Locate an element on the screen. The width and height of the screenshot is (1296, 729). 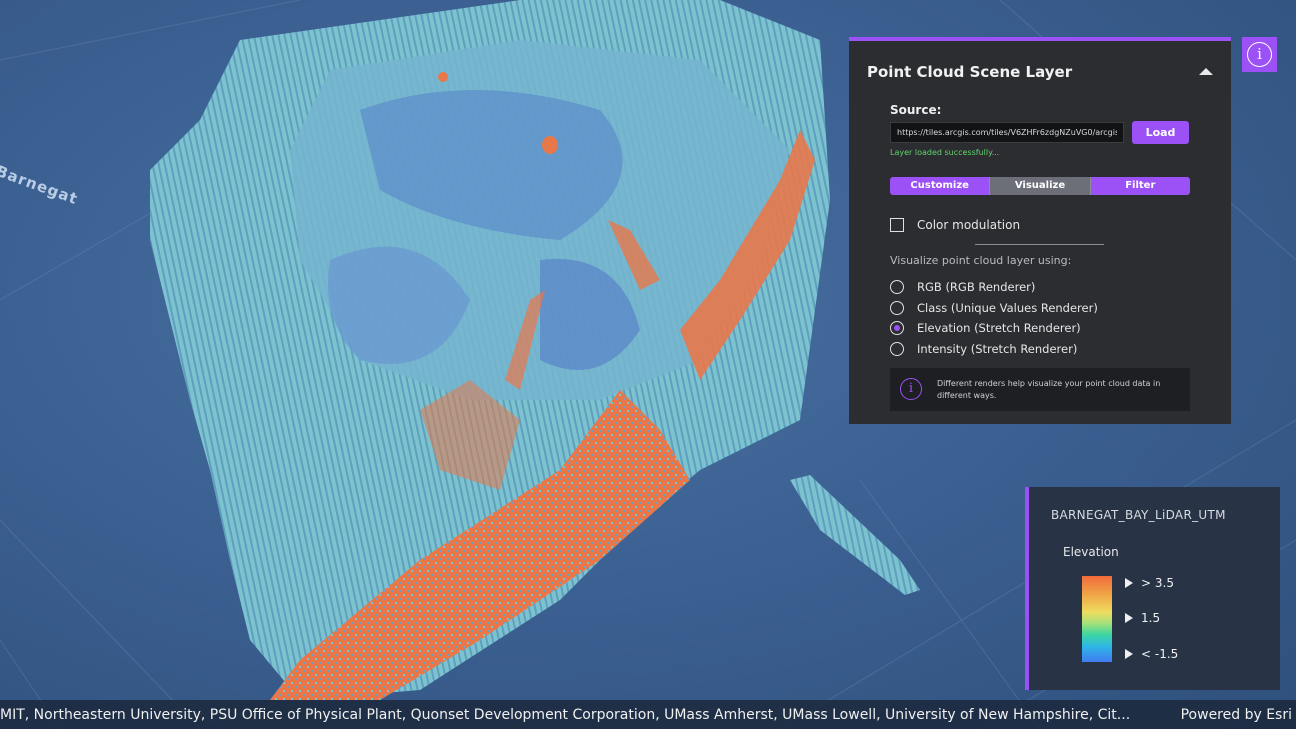
color-modulation-checkbox: Color modulation is located at coordinates (955, 225).